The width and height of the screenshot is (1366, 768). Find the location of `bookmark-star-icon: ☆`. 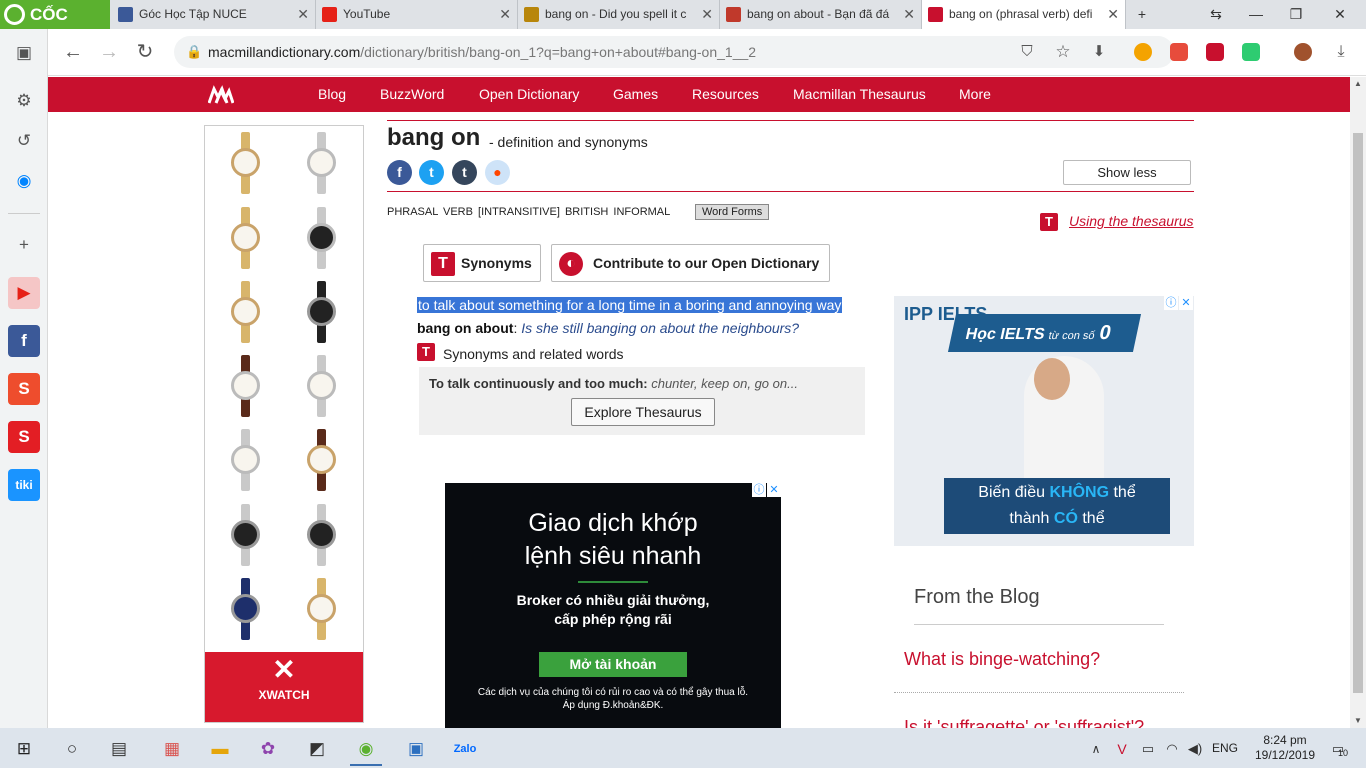

bookmark-star-icon: ☆ is located at coordinates (1063, 52).